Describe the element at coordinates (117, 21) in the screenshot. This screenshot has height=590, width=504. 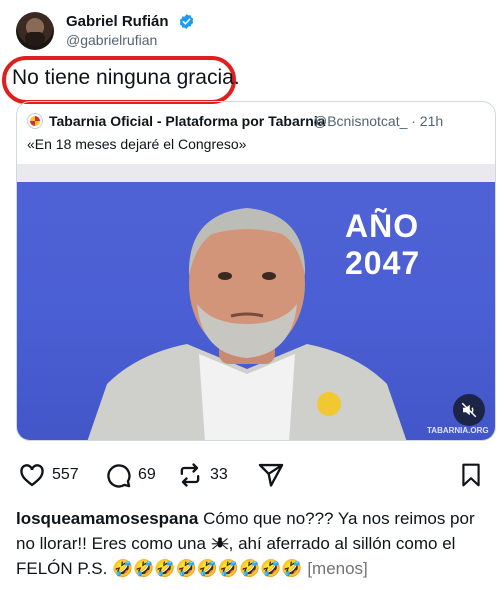
I see `author-name: Gabriel Rufián` at that location.